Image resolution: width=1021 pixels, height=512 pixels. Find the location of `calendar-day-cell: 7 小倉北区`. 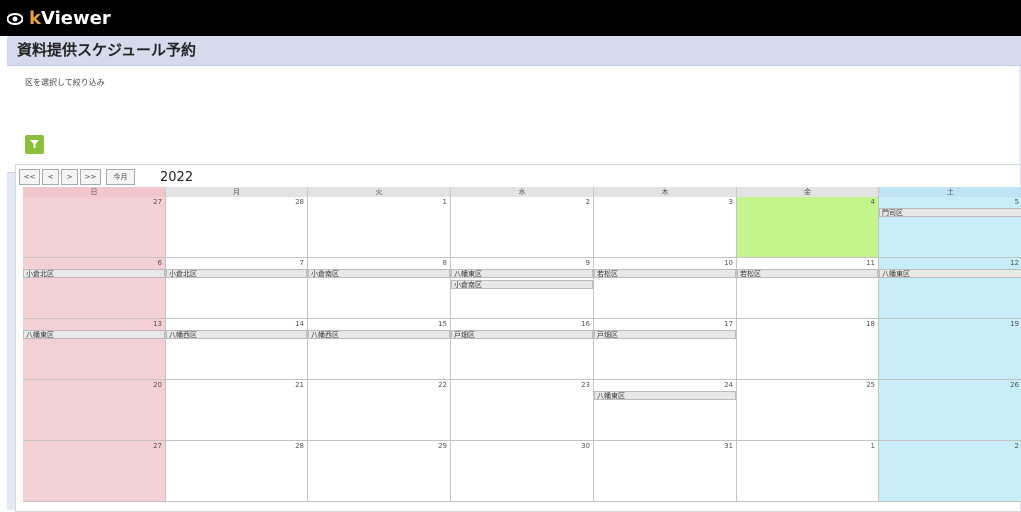

calendar-day-cell: 7 小倉北区 is located at coordinates (237, 288).